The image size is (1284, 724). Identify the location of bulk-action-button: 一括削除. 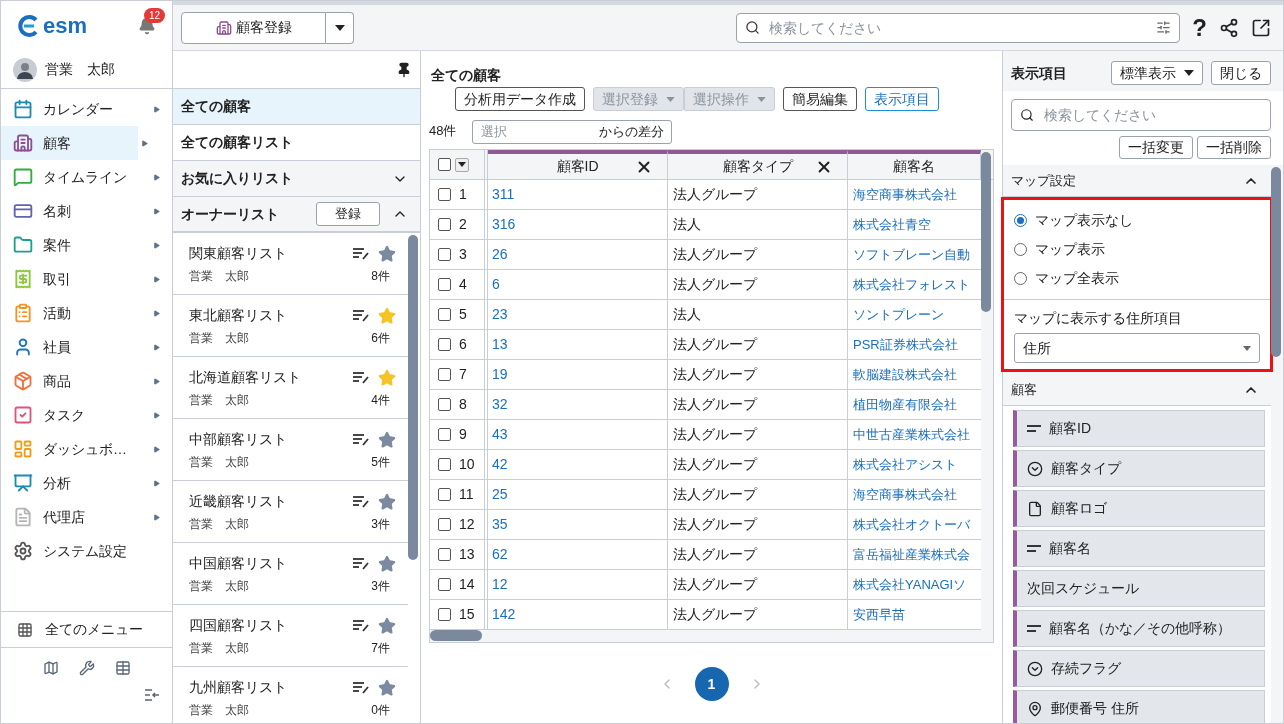
(1234, 147).